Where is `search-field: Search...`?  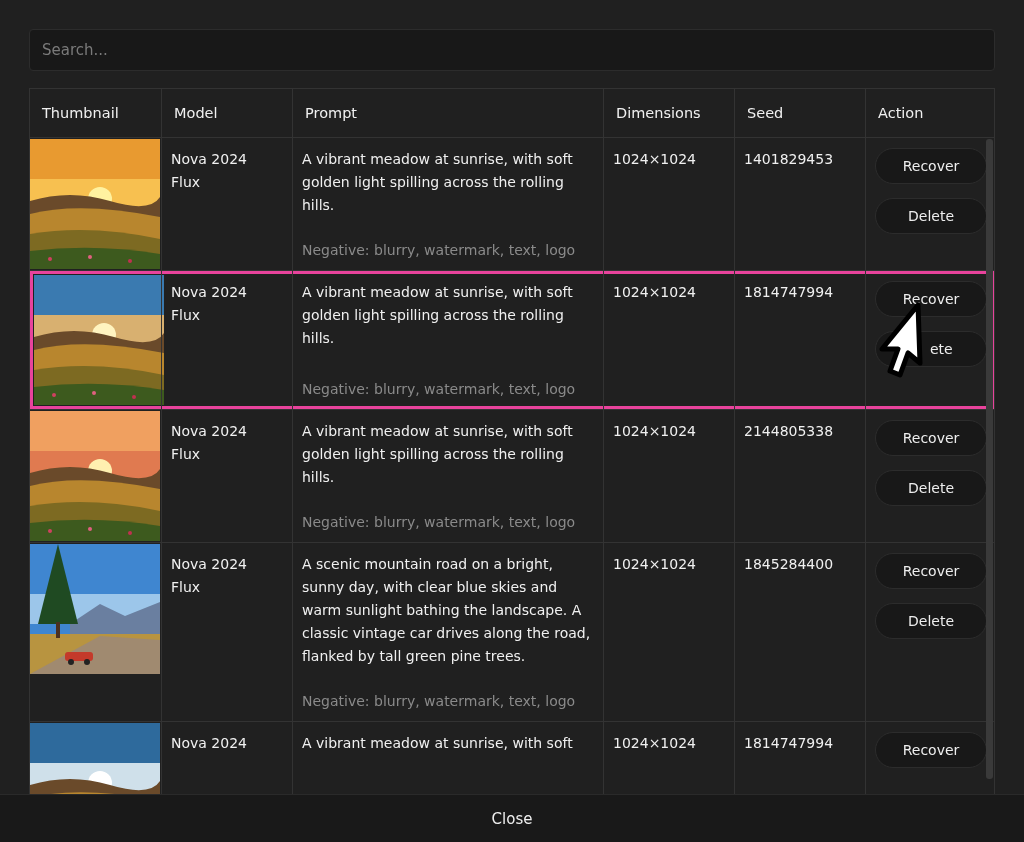 search-field: Search... is located at coordinates (512, 50).